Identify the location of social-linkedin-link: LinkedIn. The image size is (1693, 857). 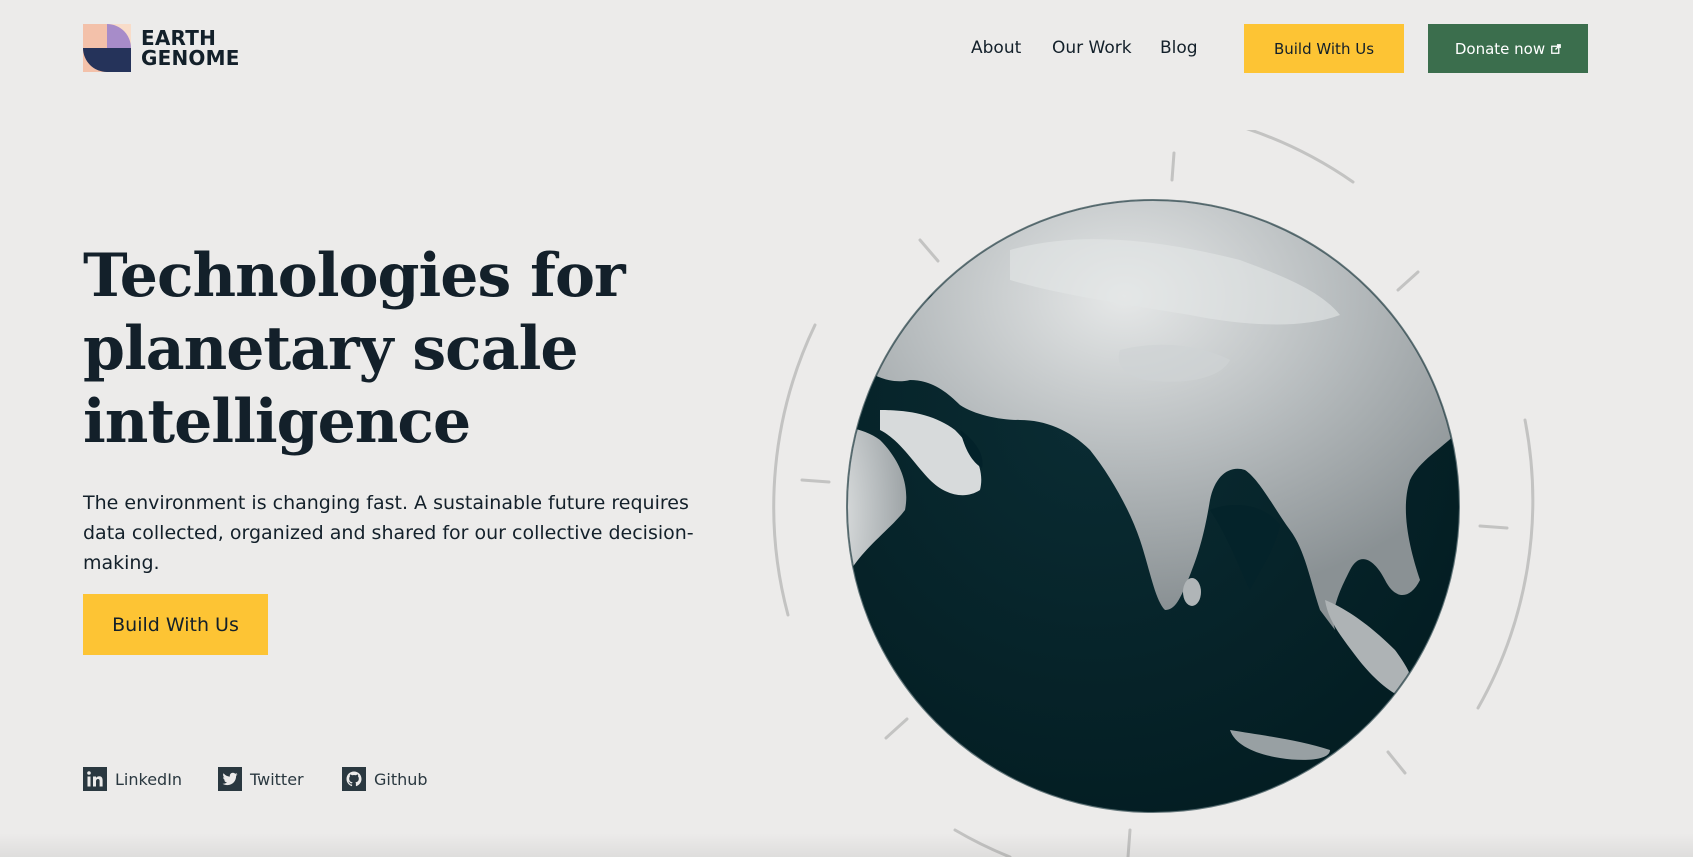
(132, 779).